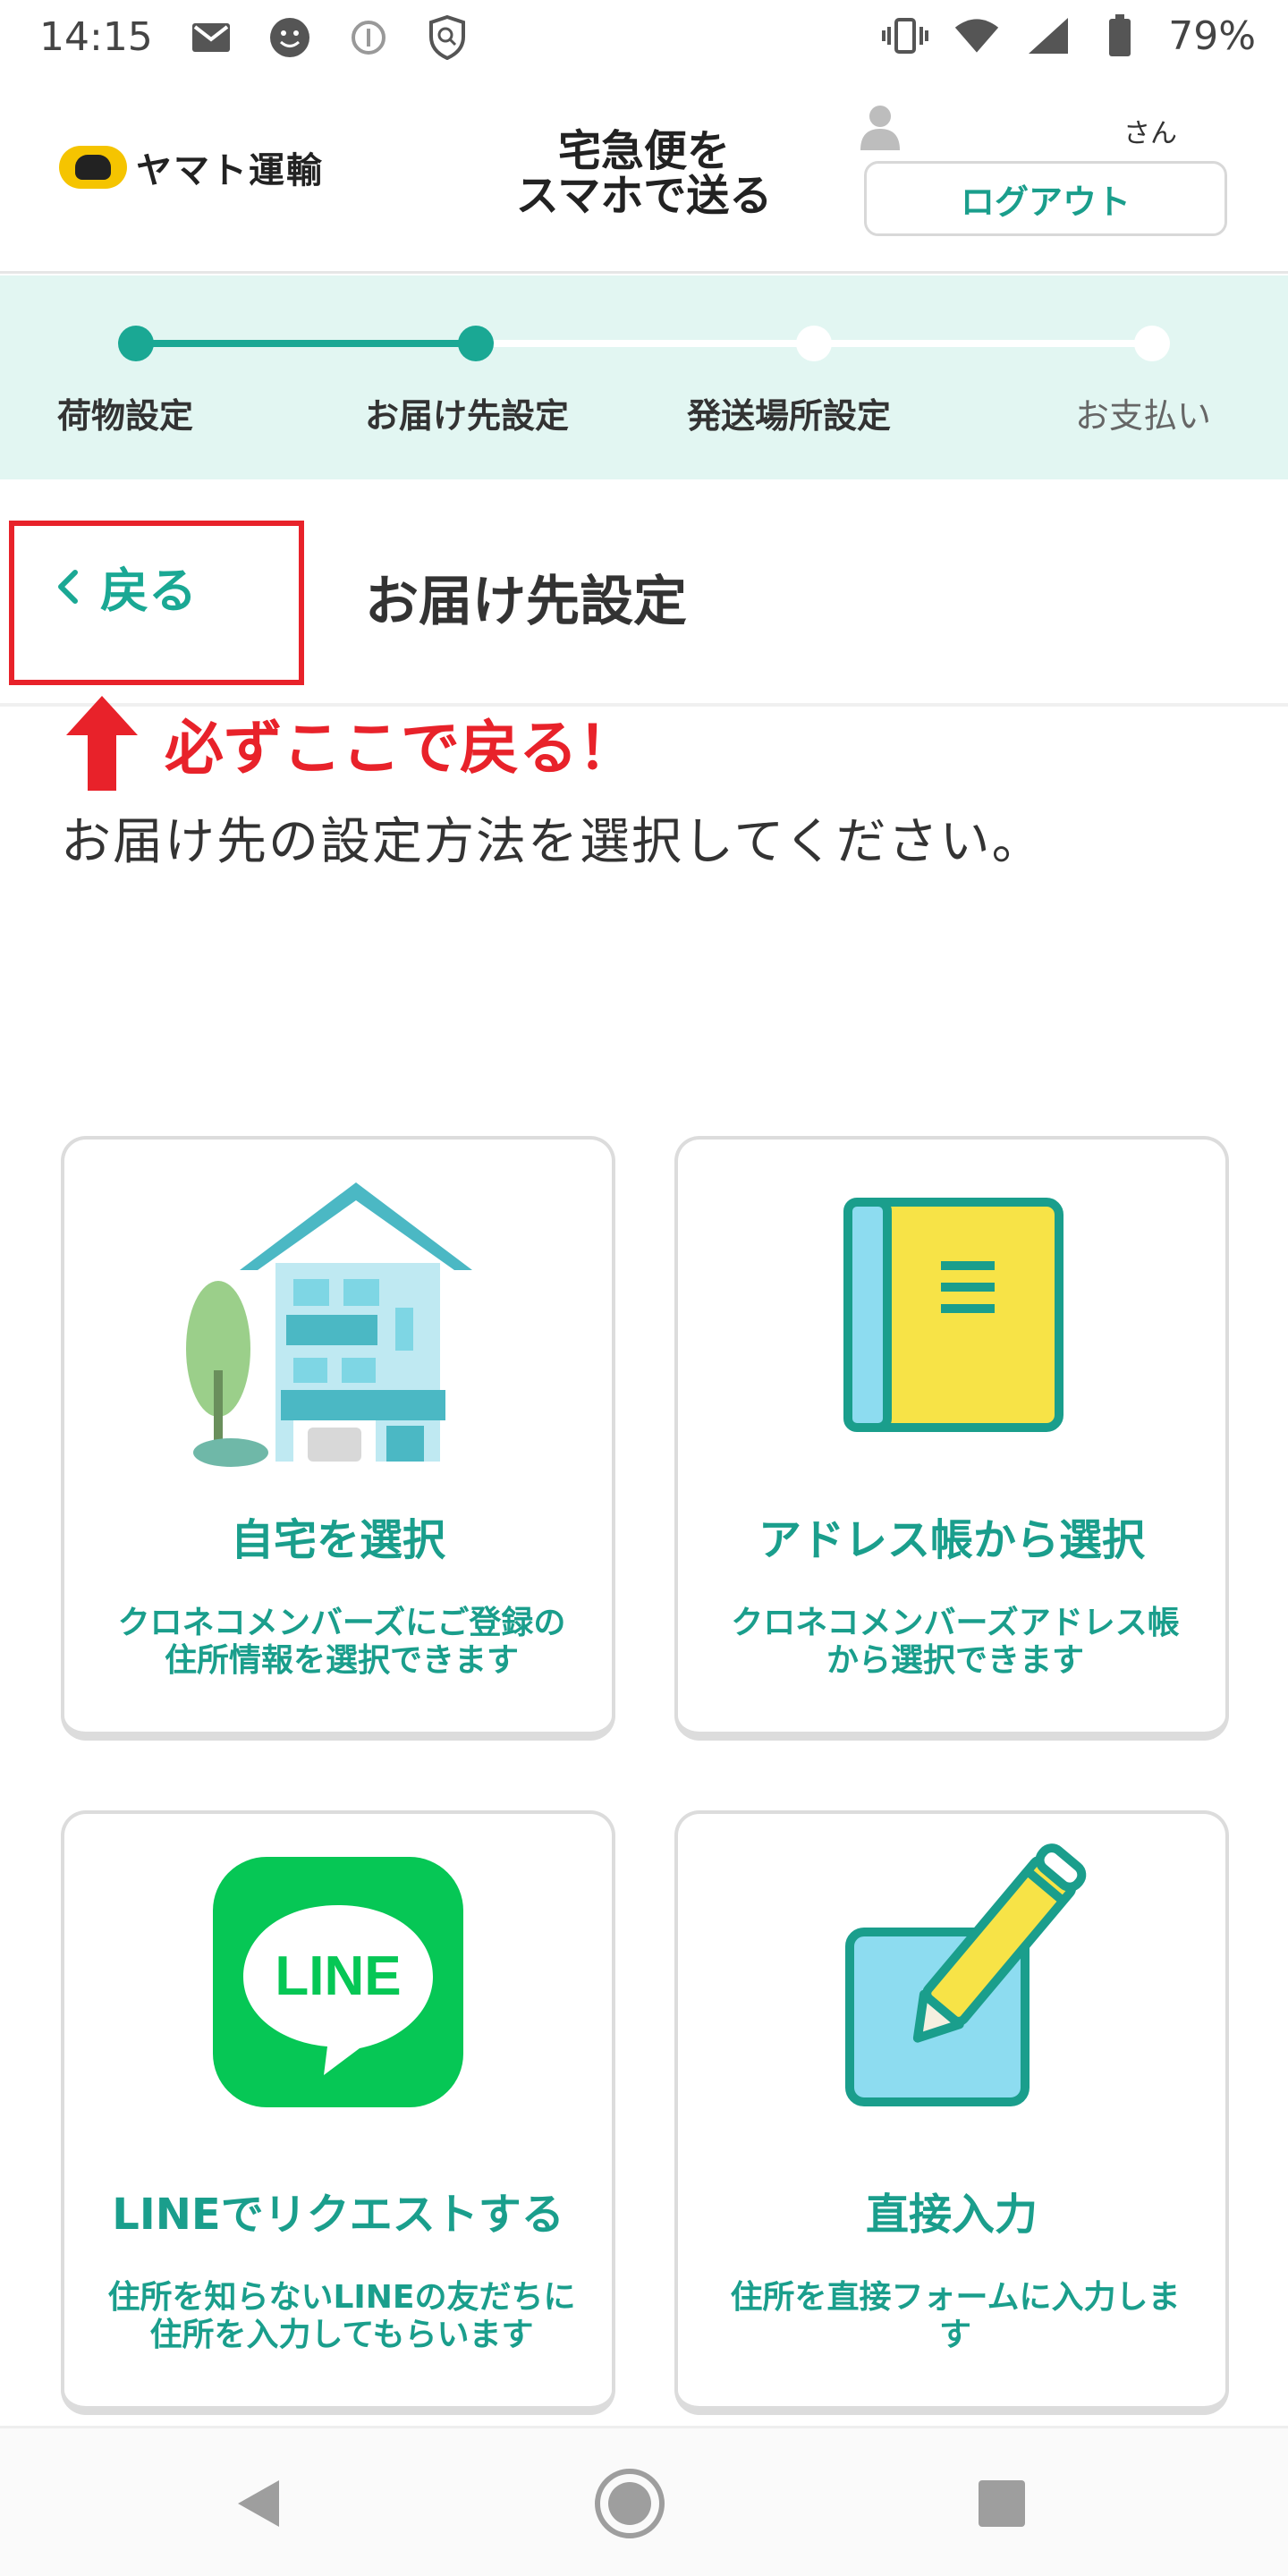 This screenshot has height=2576, width=1288. Describe the element at coordinates (789, 416) in the screenshot. I see `step-label-3: 発送場所設定` at that location.